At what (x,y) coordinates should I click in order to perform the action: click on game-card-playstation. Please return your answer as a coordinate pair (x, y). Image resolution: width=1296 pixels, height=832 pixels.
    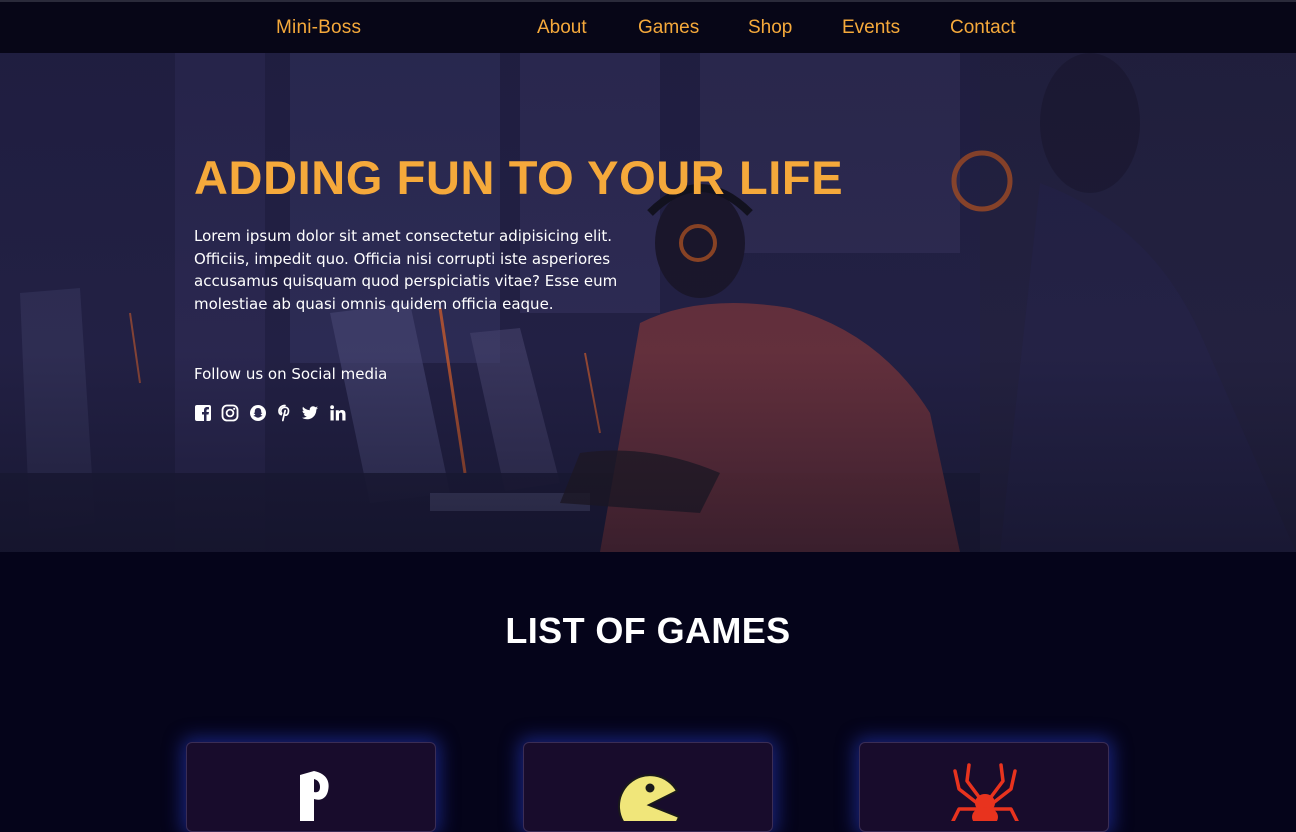
    Looking at the image, I should click on (311, 787).